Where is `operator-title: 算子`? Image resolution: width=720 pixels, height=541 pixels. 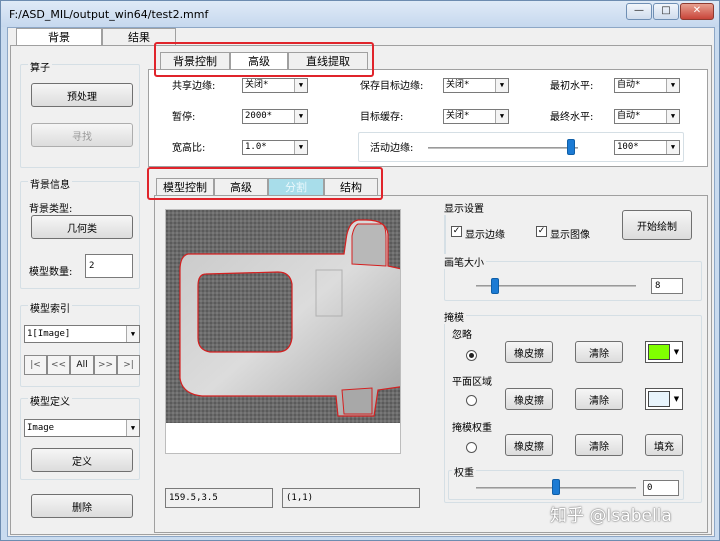
operator-title: 算子 is located at coordinates (40, 66).